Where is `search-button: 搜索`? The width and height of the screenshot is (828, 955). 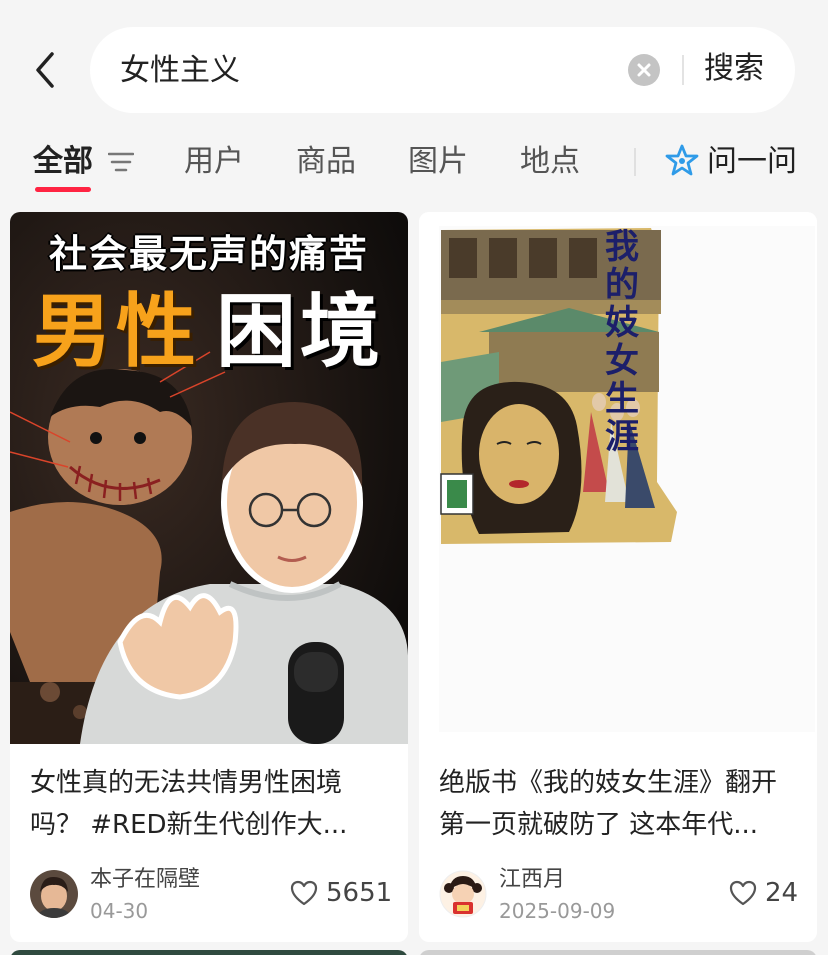
search-button: 搜索 is located at coordinates (734, 69).